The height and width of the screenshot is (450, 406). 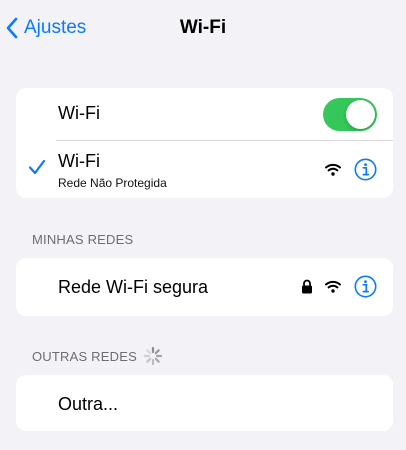 I want to click on wifi-toggle-row: Wi-Fi, so click(x=204, y=114).